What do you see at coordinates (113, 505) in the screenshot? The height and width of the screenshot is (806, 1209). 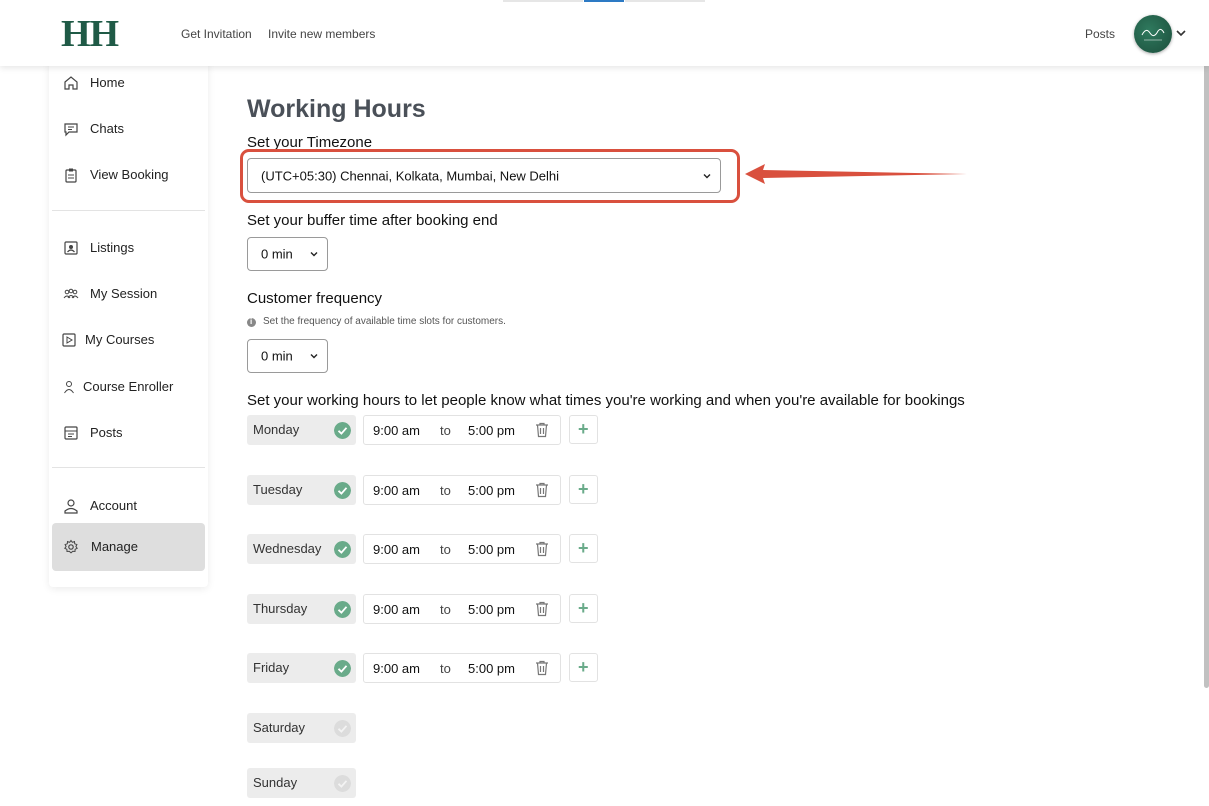 I see `sidebar-item-label: Account` at bounding box center [113, 505].